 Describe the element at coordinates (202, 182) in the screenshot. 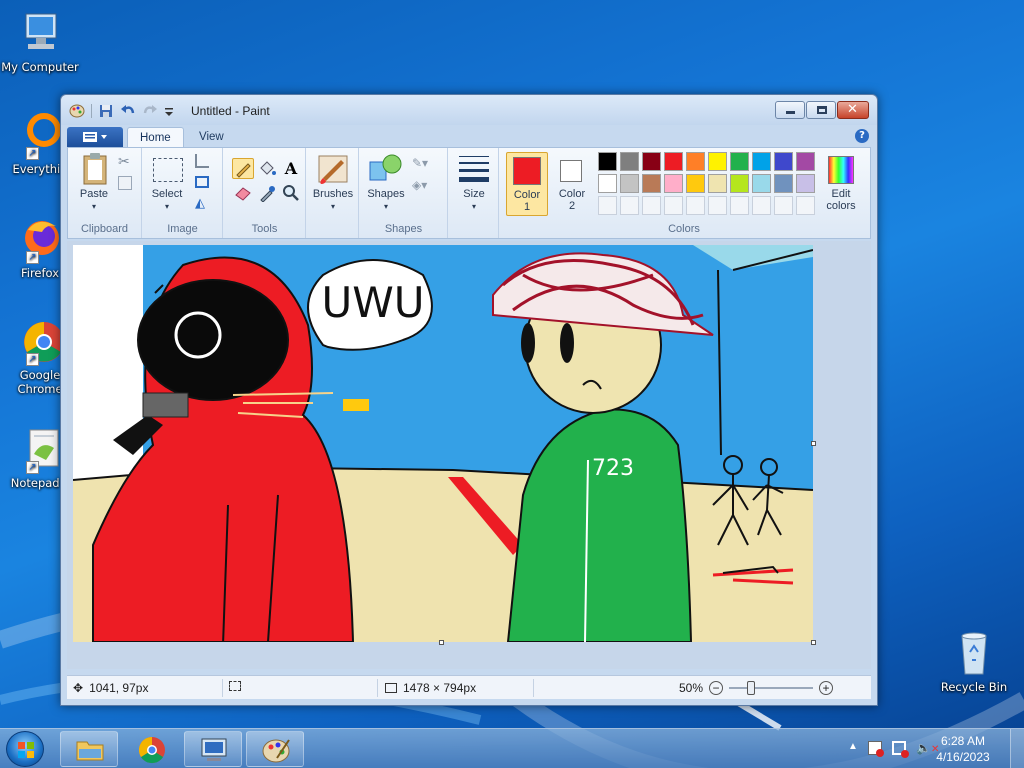

I see `resize-icon` at that location.